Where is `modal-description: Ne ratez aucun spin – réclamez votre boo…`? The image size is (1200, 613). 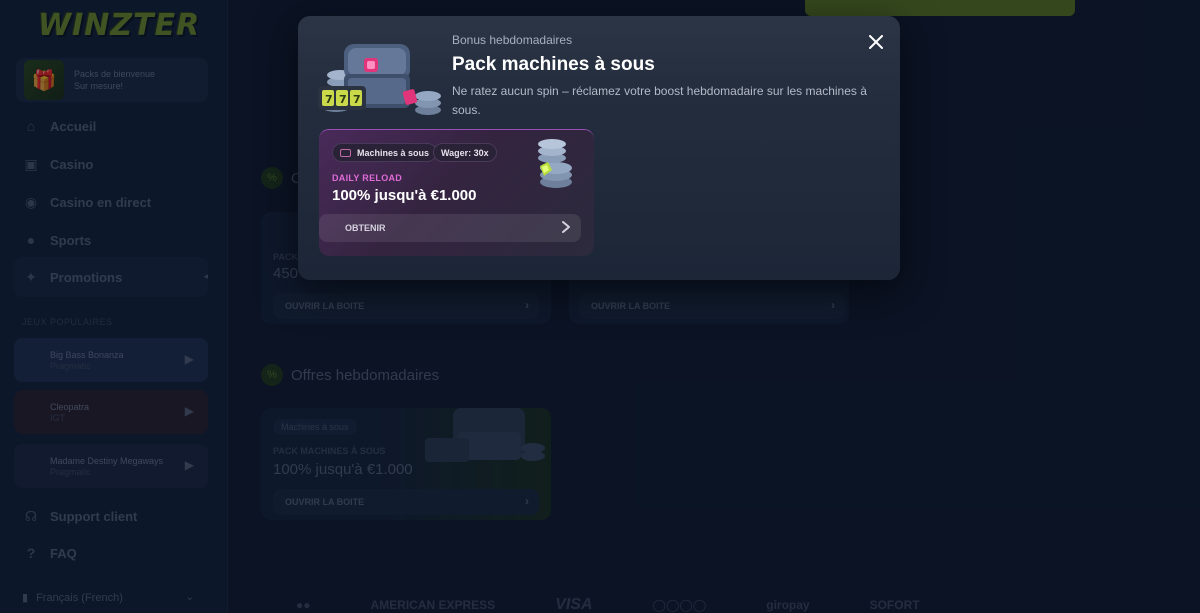
modal-description: Ne ratez aucun spin – réclamez votre boo… is located at coordinates (659, 100).